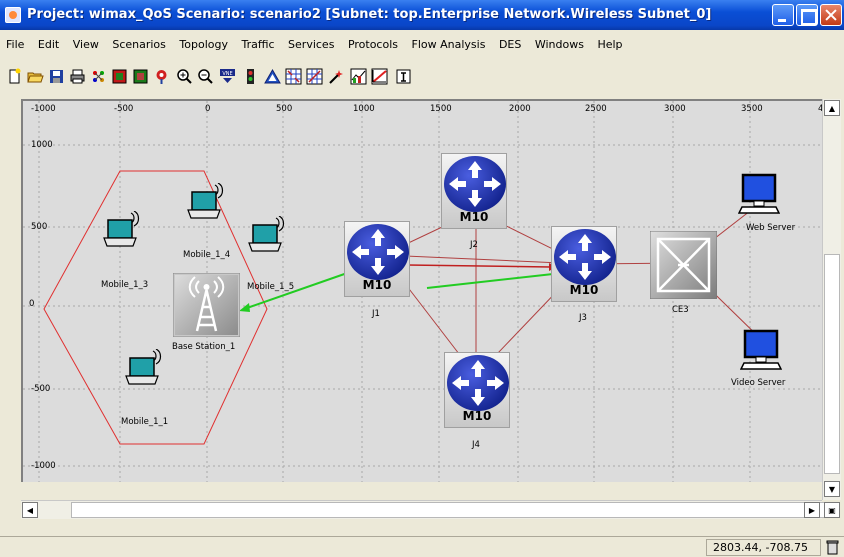 Image resolution: width=844 pixels, height=557 pixels. I want to click on node-label: Mobile_1_5, so click(271, 287).